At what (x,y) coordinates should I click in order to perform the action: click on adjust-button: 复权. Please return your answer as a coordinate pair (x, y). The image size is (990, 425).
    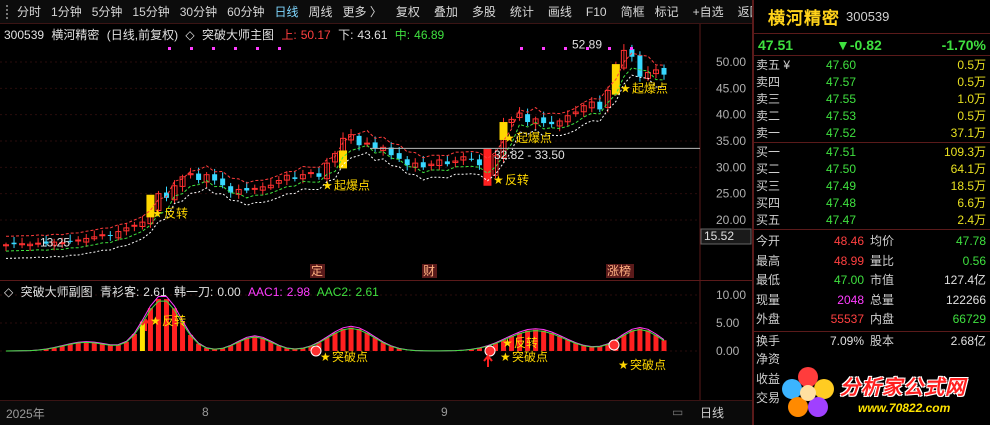
    Looking at the image, I should click on (408, 12).